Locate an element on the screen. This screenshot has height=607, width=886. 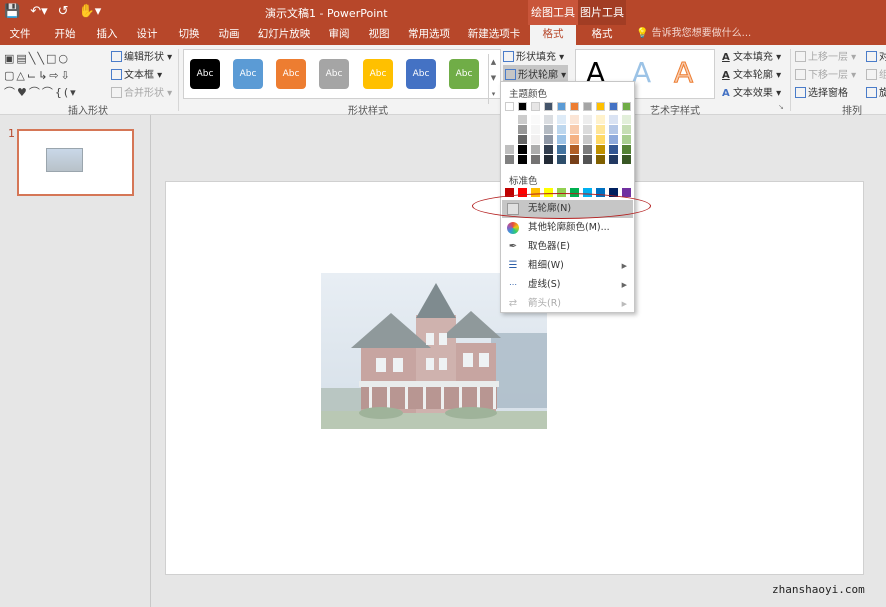
tab-design: 设计 is located at coordinates (147, 35).